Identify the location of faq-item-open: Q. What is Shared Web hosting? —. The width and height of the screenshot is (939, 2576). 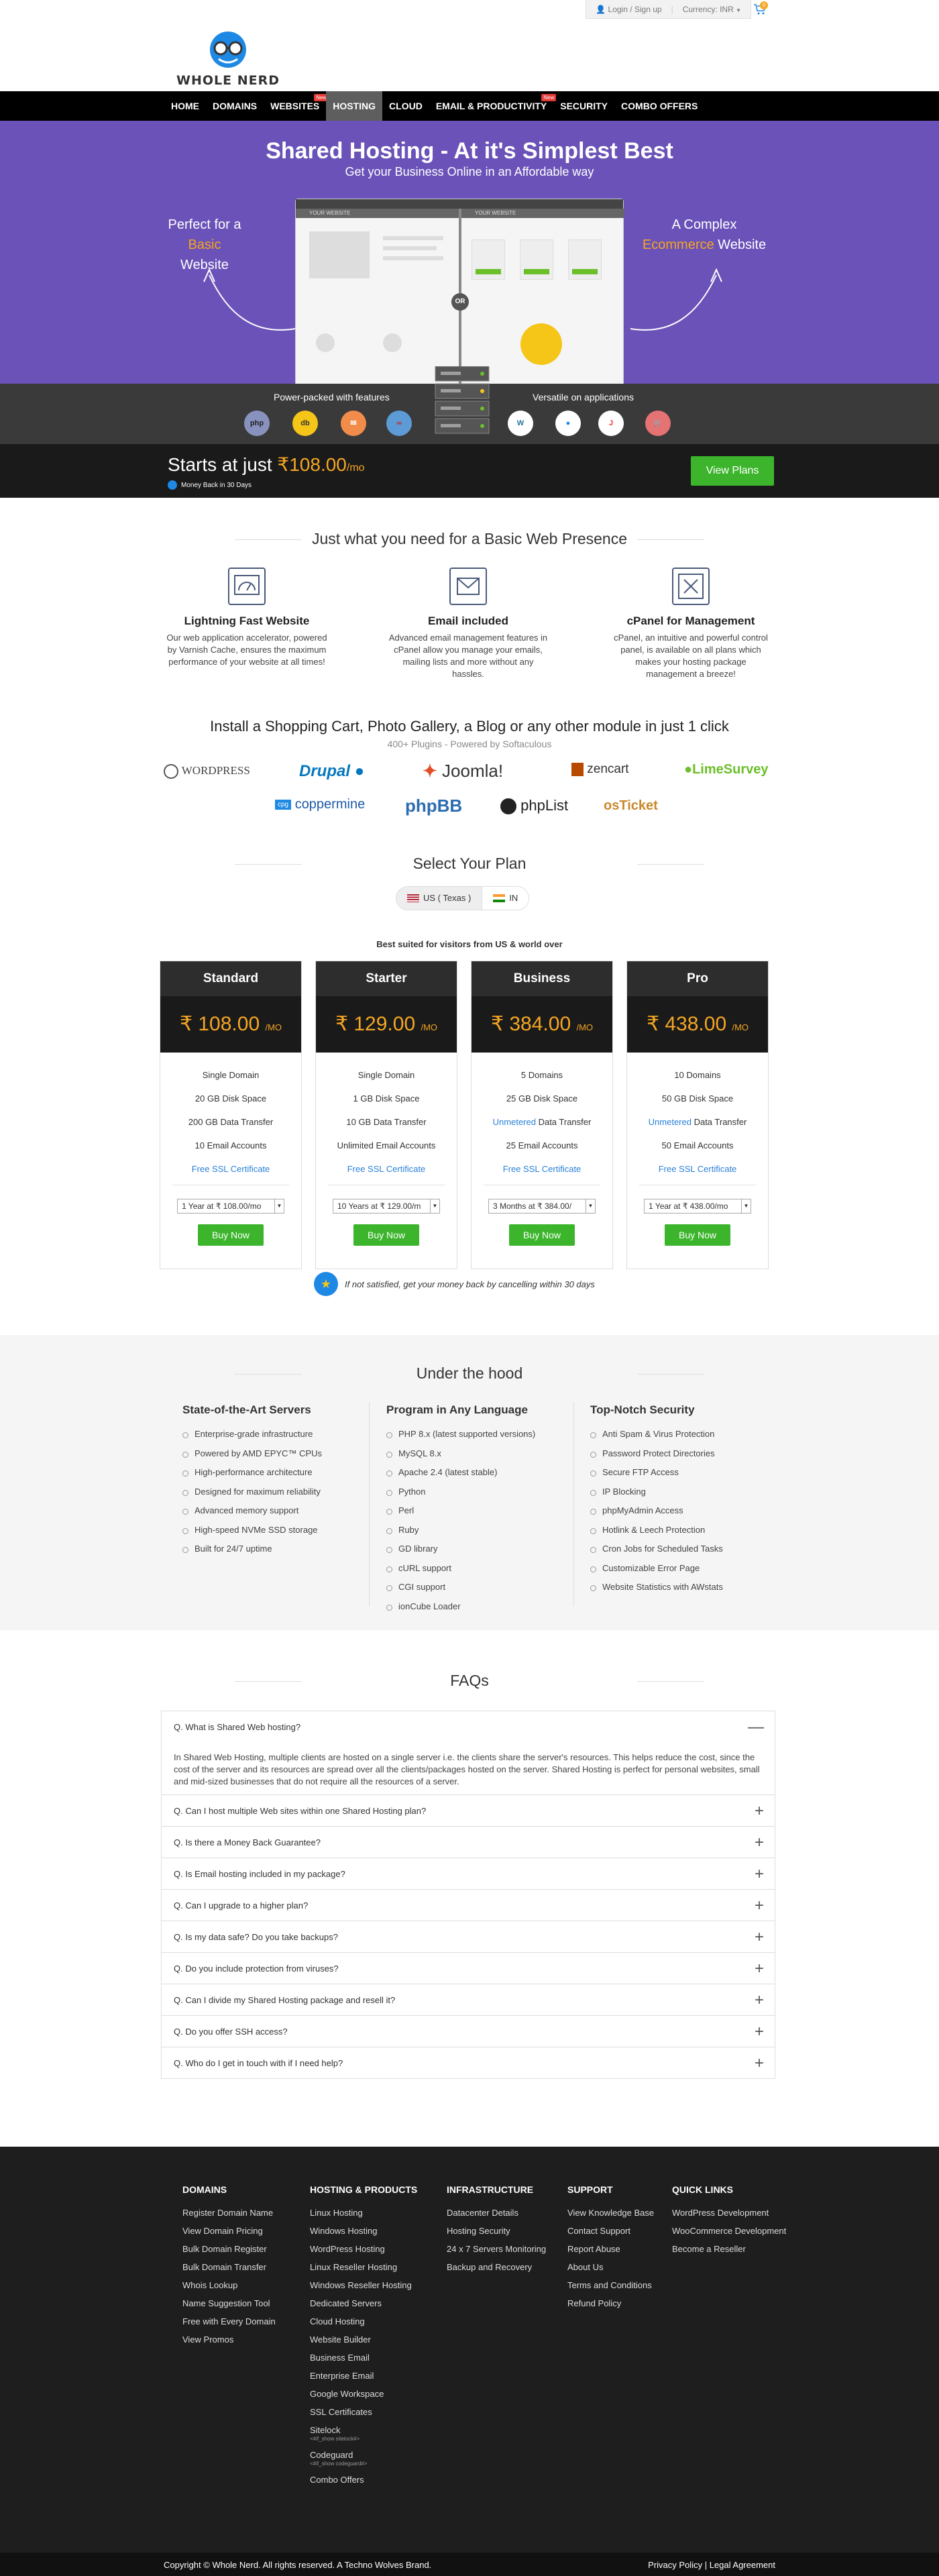
(468, 1727).